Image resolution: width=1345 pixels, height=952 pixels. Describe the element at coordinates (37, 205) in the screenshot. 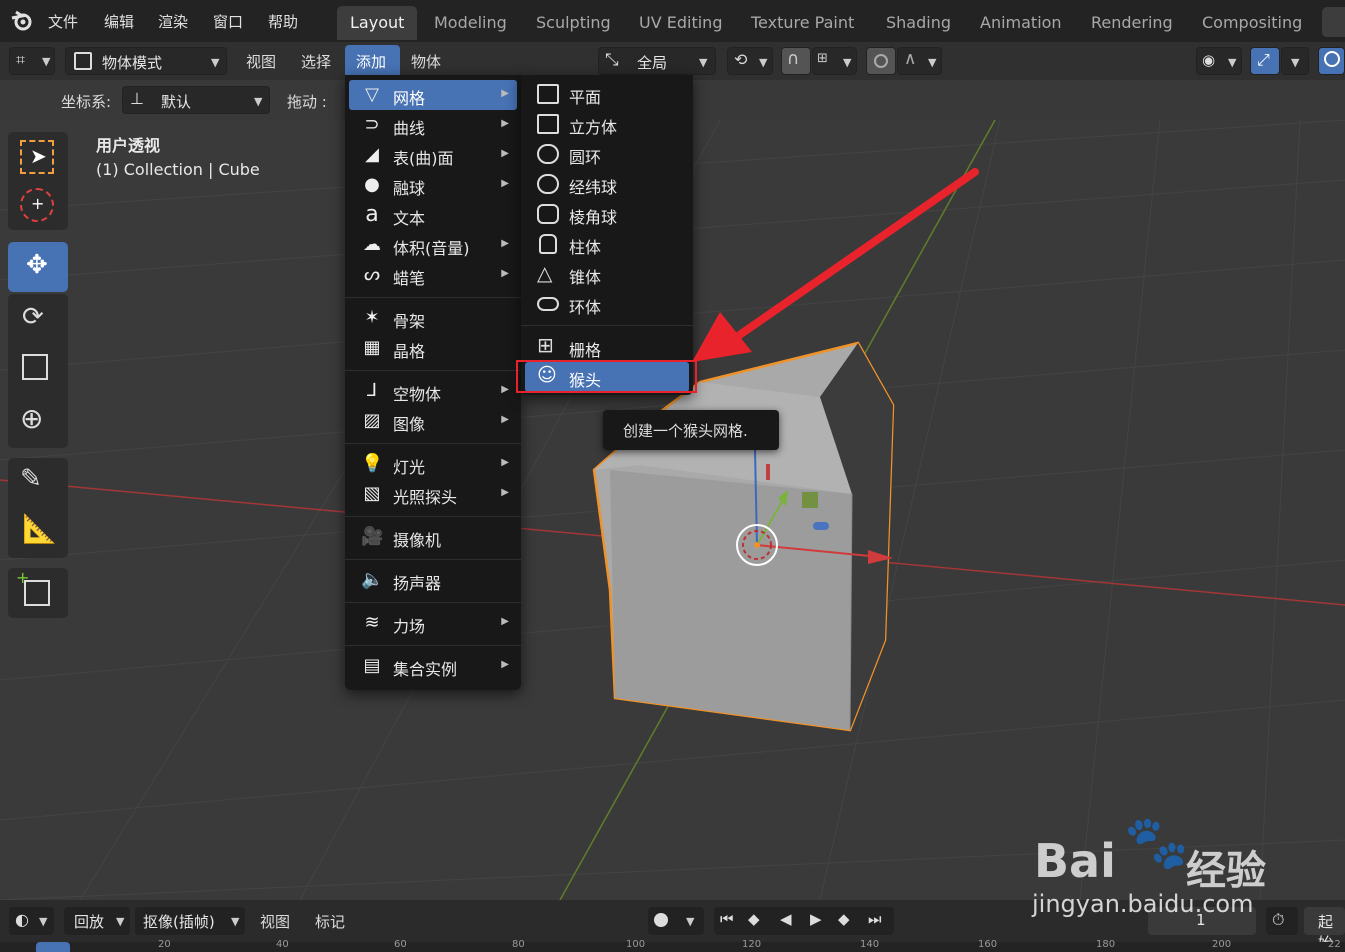

I see `cursor-icon: +` at that location.